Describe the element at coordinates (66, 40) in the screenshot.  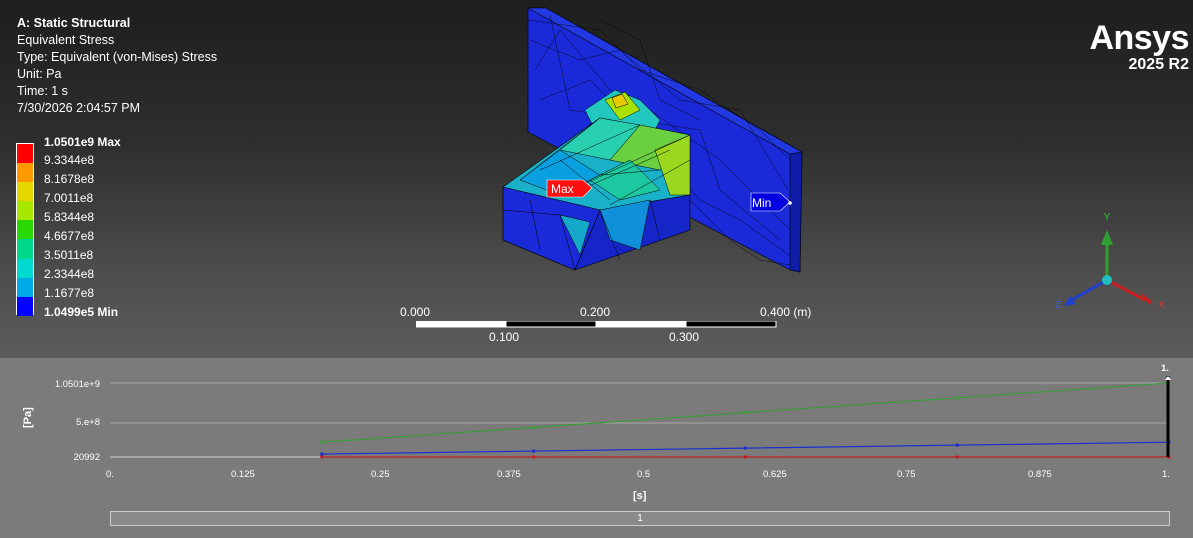
I see `result-name: Equivalent Stress` at that location.